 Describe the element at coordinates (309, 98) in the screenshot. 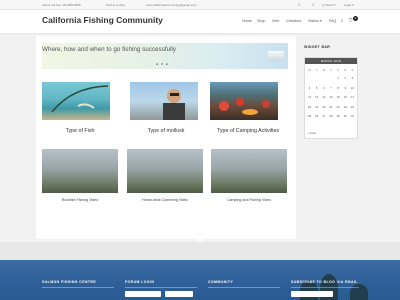

I see `calendar-day: 11` at that location.